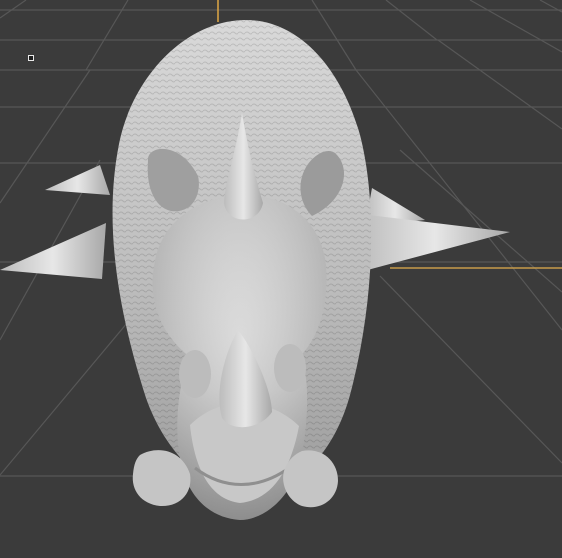 This screenshot has width=562, height=558. Describe the element at coordinates (435, 243) in the screenshot. I see `right-lower-spike` at that location.